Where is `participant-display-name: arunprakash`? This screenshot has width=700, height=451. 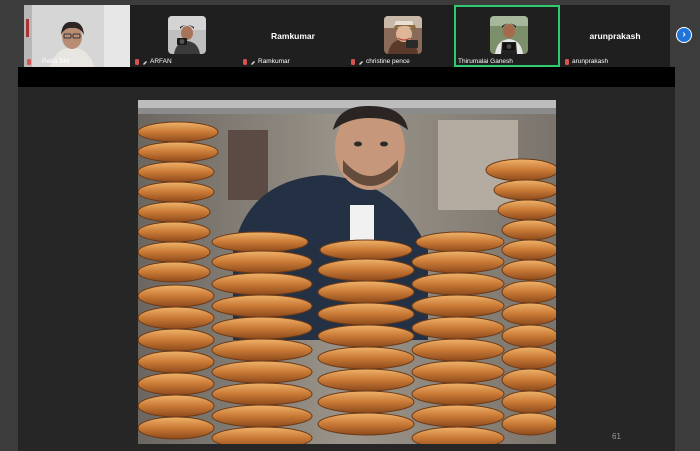 participant-display-name: arunprakash is located at coordinates (615, 36).